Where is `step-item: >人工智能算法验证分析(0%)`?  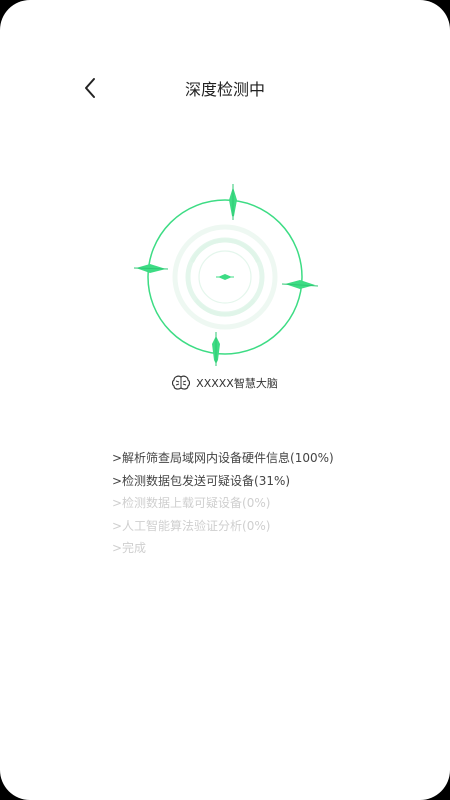 step-item: >人工智能算法验证分析(0%) is located at coordinates (191, 525).